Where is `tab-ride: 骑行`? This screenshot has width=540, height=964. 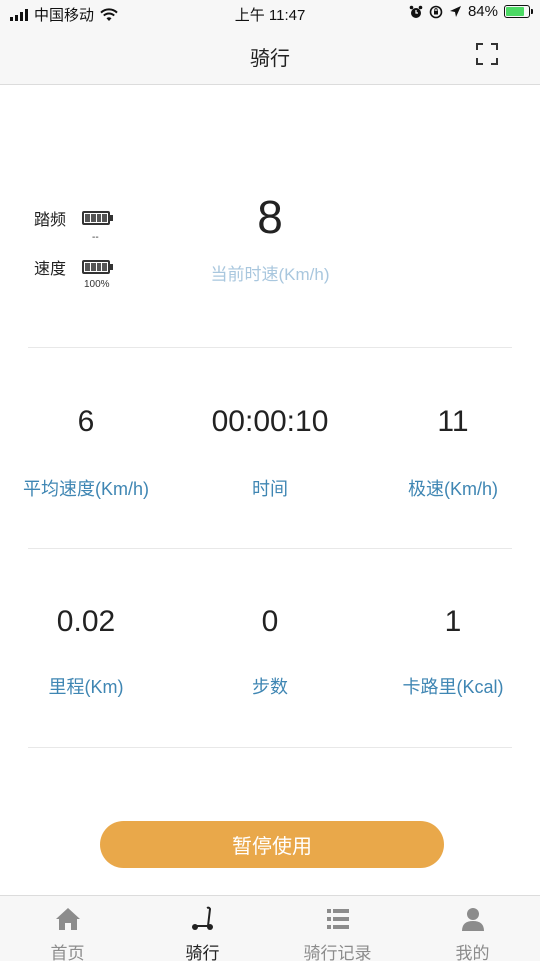
tab-ride: 骑行 is located at coordinates (202, 929).